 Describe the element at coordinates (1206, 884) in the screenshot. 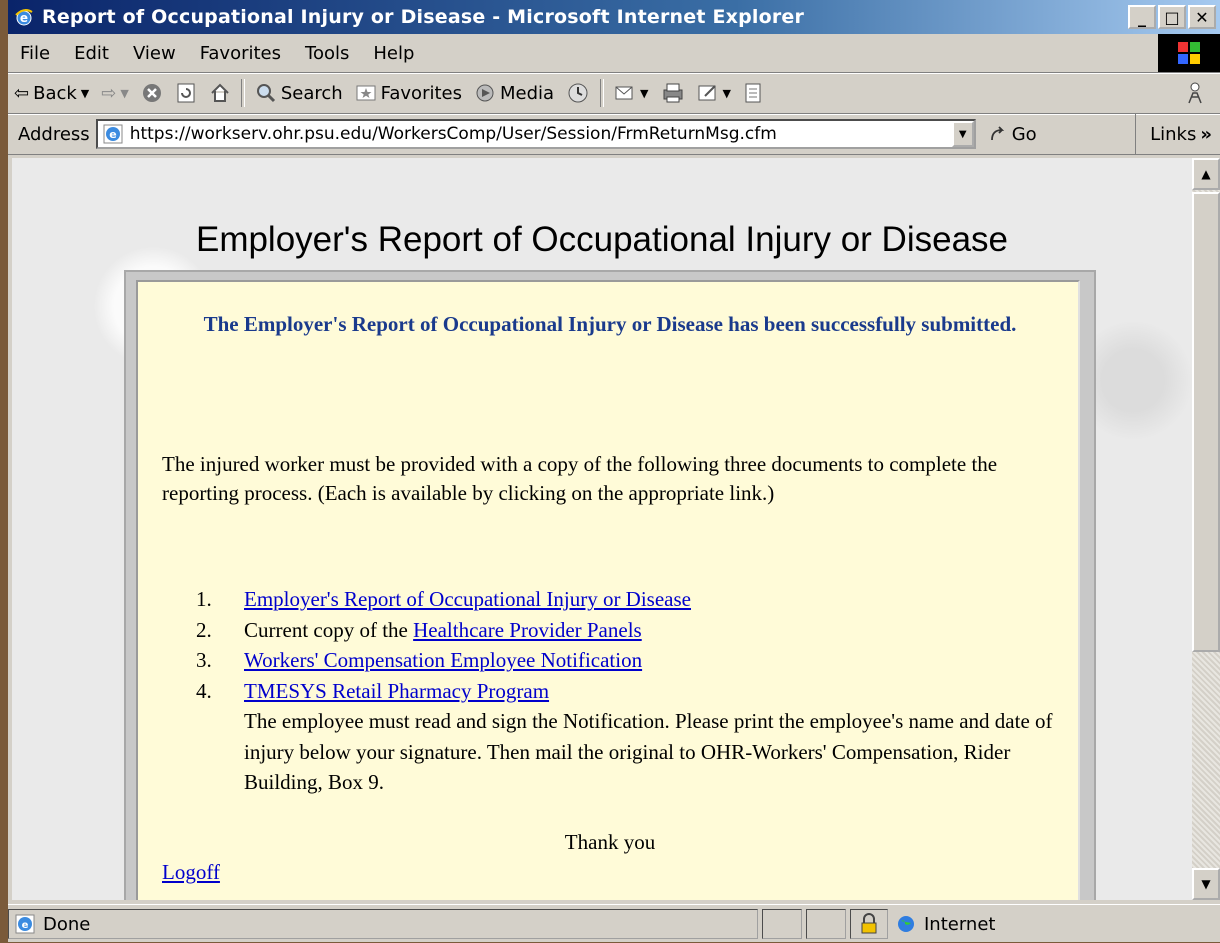

I see `scroll-down-button: ▼` at that location.